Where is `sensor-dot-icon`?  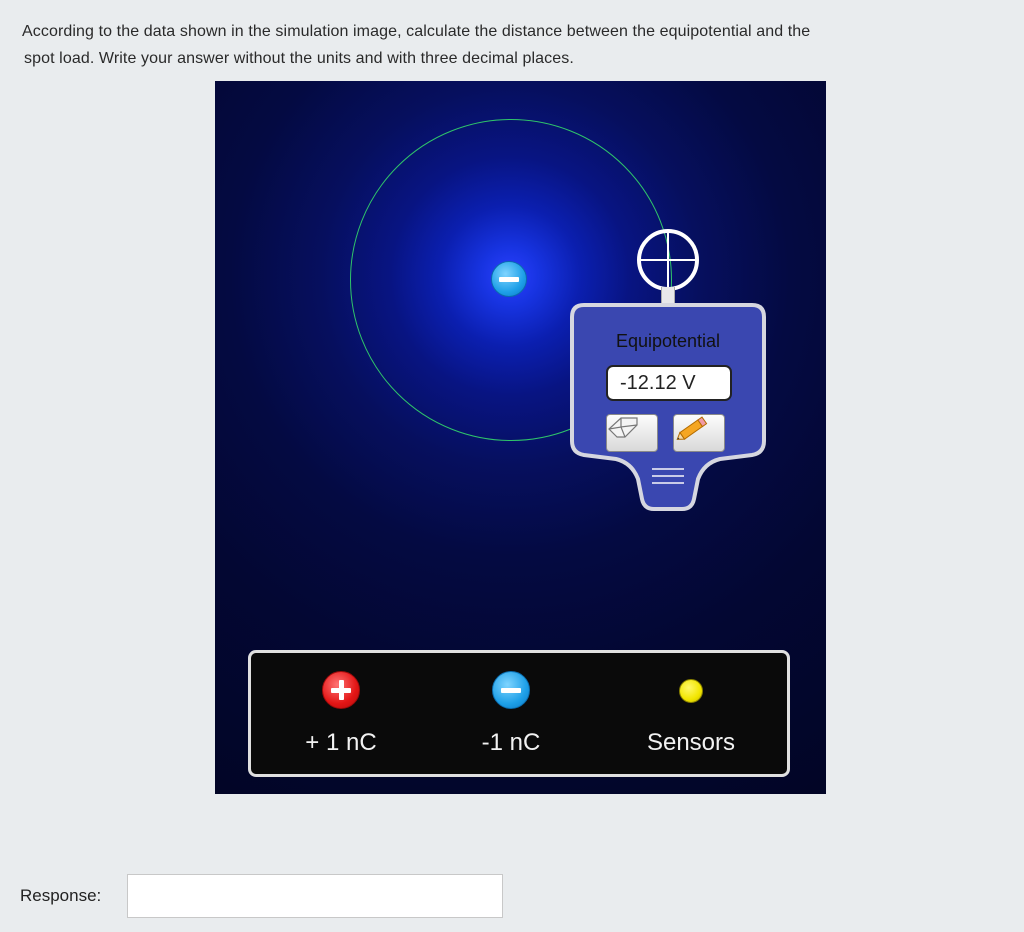 sensor-dot-icon is located at coordinates (691, 691).